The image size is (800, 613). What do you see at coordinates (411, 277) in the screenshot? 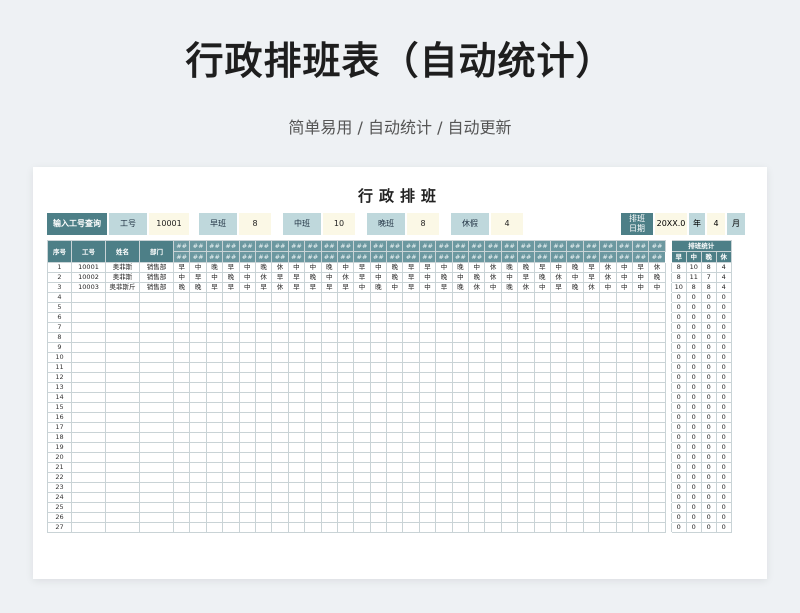
I see `shift-cell: 早` at bounding box center [411, 277].